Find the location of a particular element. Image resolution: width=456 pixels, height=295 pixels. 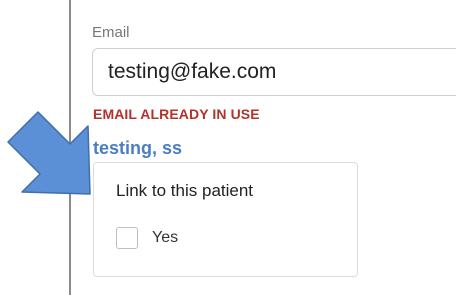

link-yes-checkbox is located at coordinates (127, 238).